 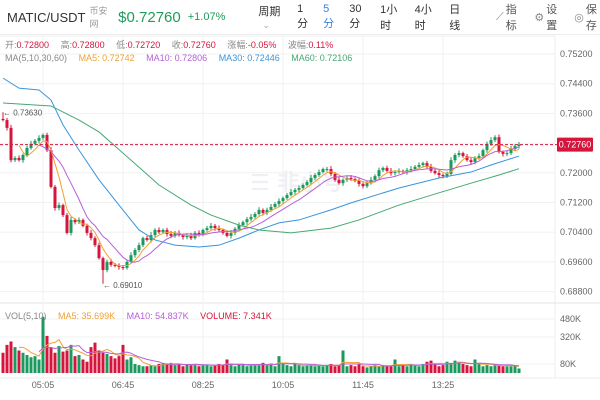 I want to click on volume-tick-label: 480K, so click(x=570, y=319).